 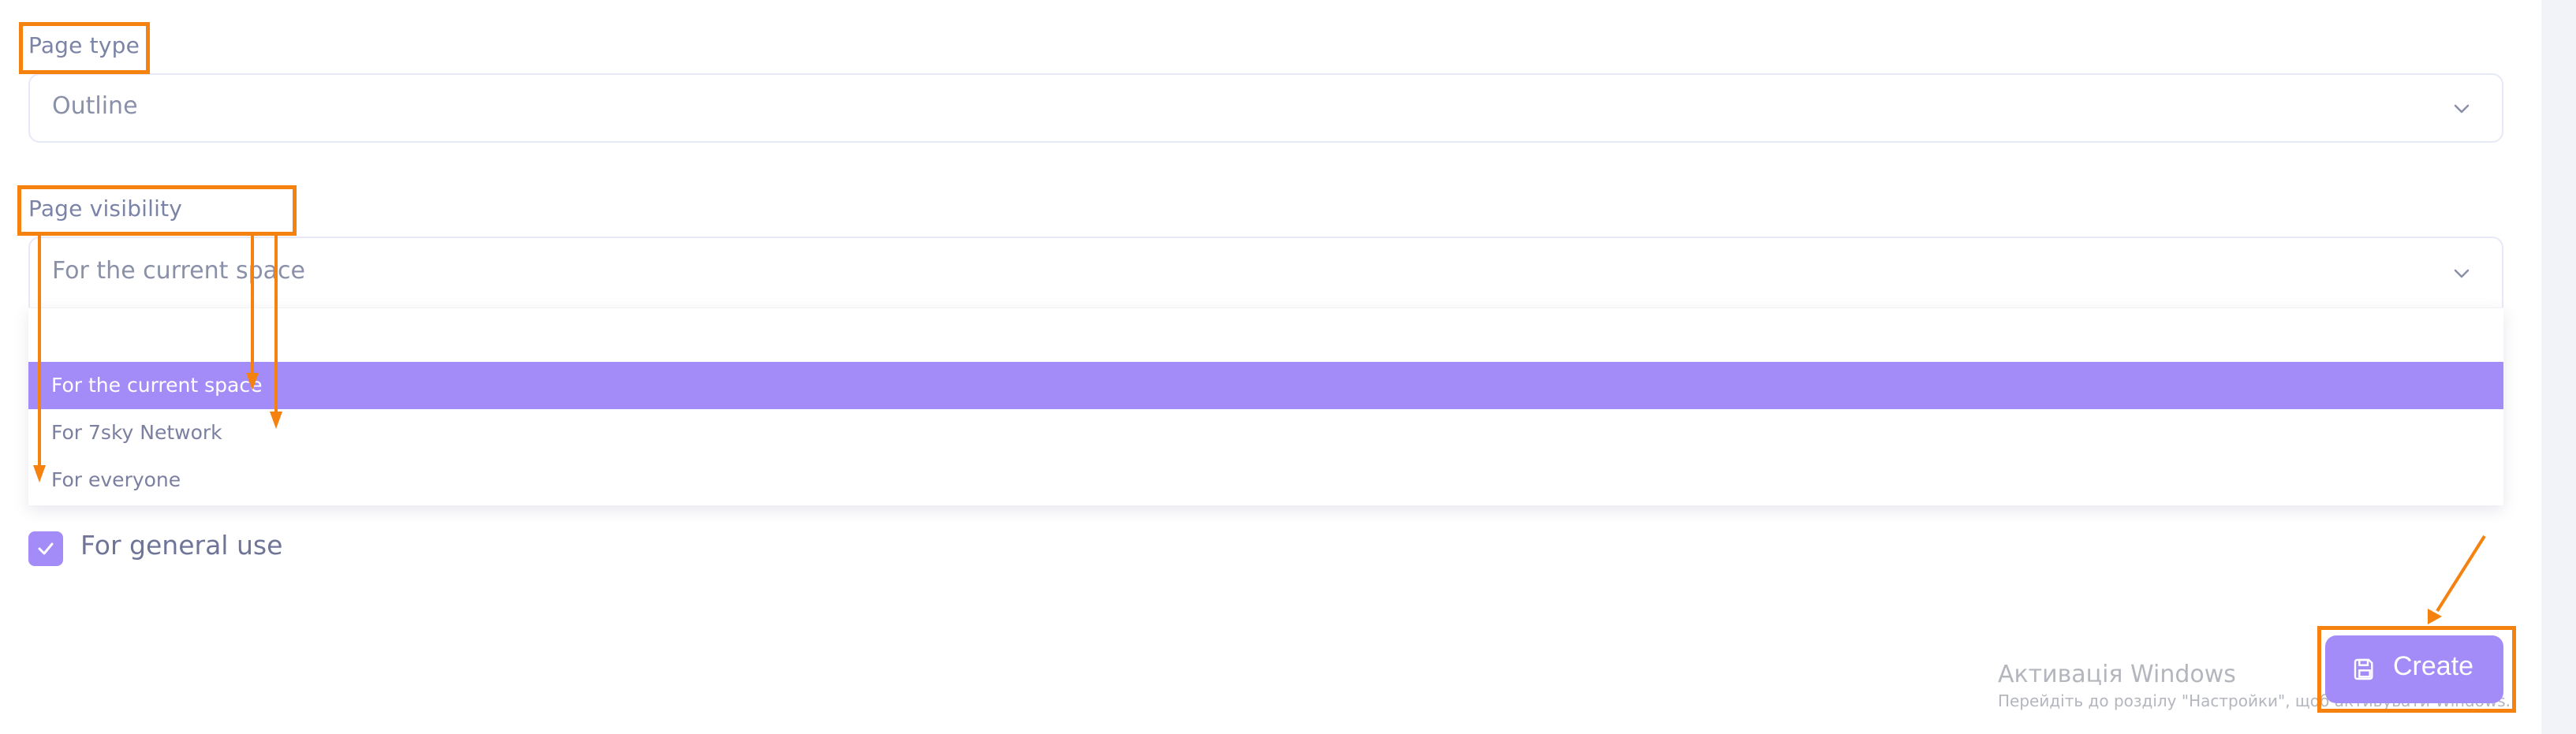 I want to click on check-icon, so click(x=46, y=548).